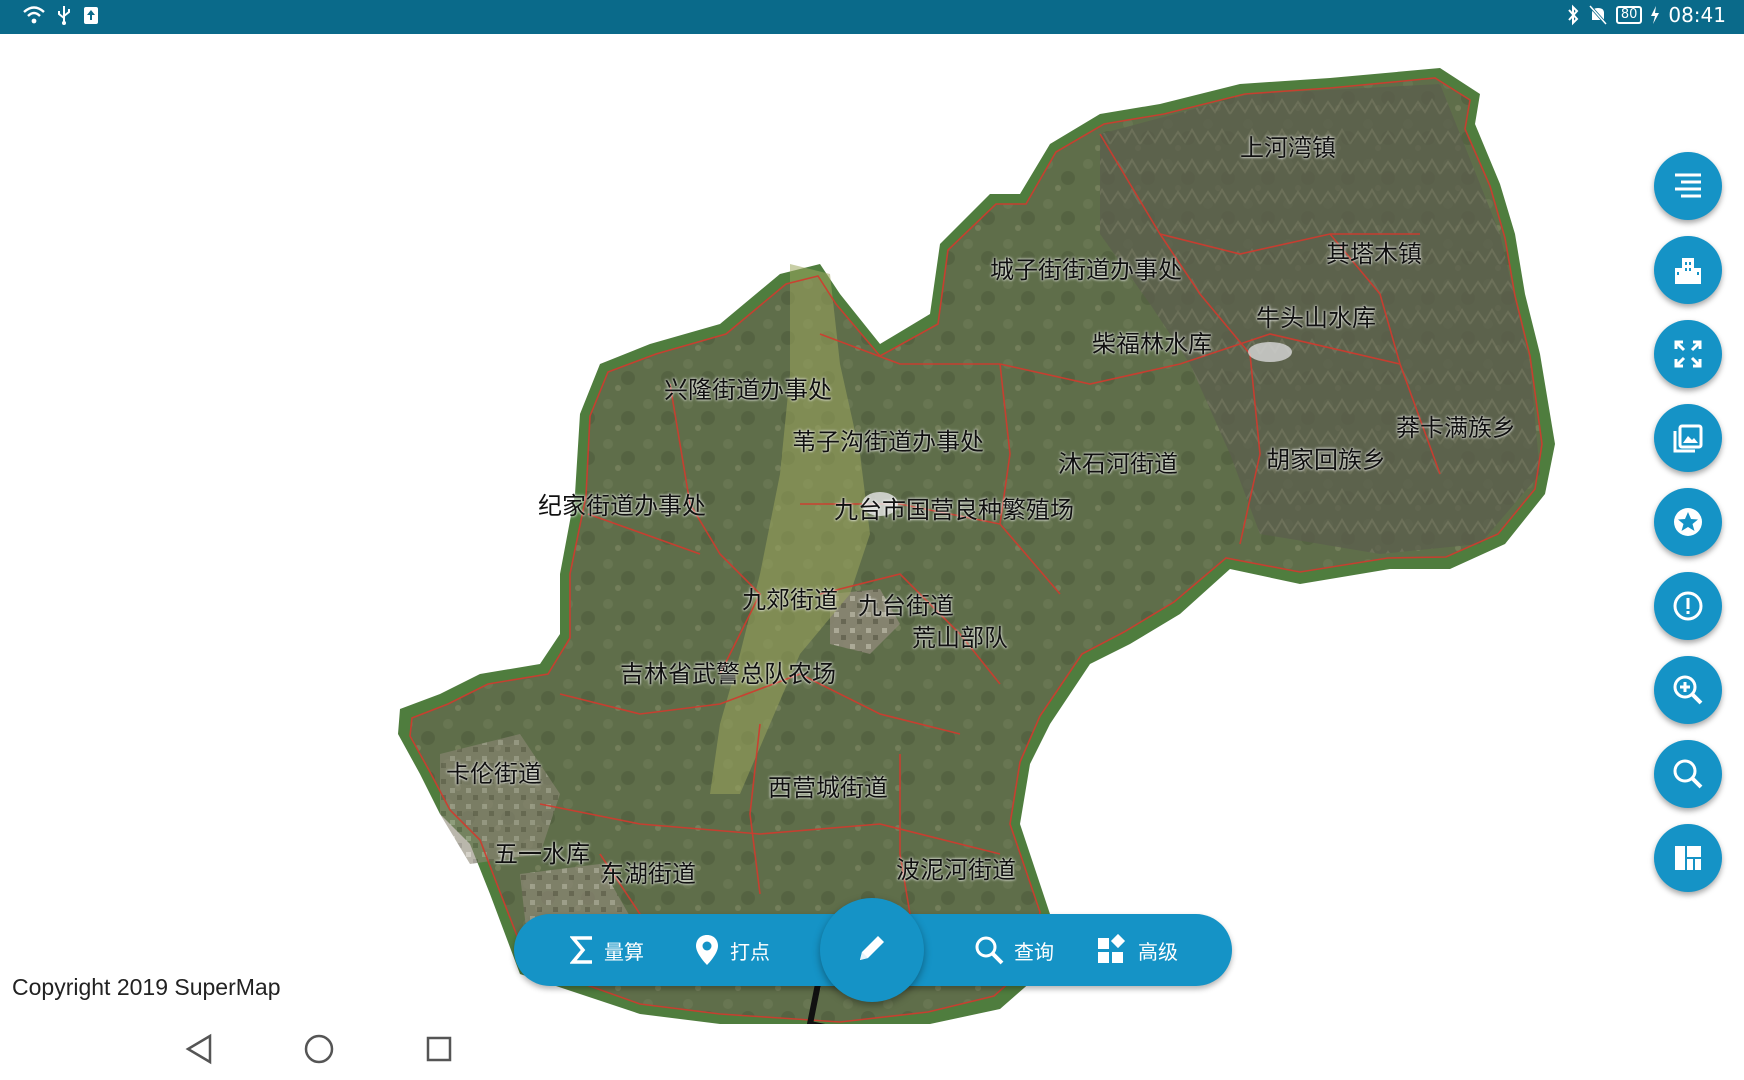 This screenshot has height=1080, width=1744. I want to click on query-button: 查询, so click(1014, 950).